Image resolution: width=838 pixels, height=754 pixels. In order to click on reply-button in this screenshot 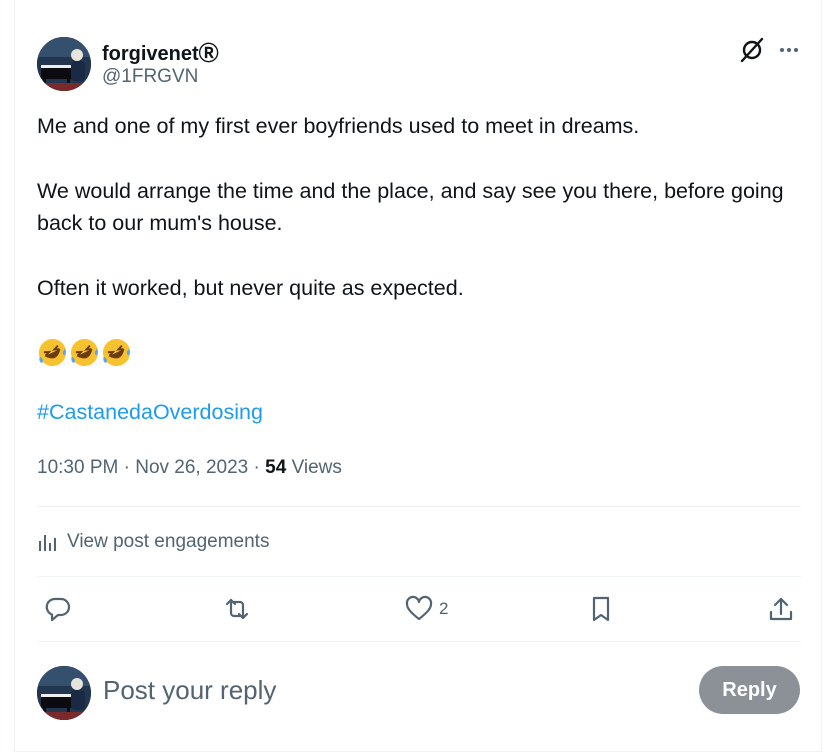, I will do `click(58, 609)`.